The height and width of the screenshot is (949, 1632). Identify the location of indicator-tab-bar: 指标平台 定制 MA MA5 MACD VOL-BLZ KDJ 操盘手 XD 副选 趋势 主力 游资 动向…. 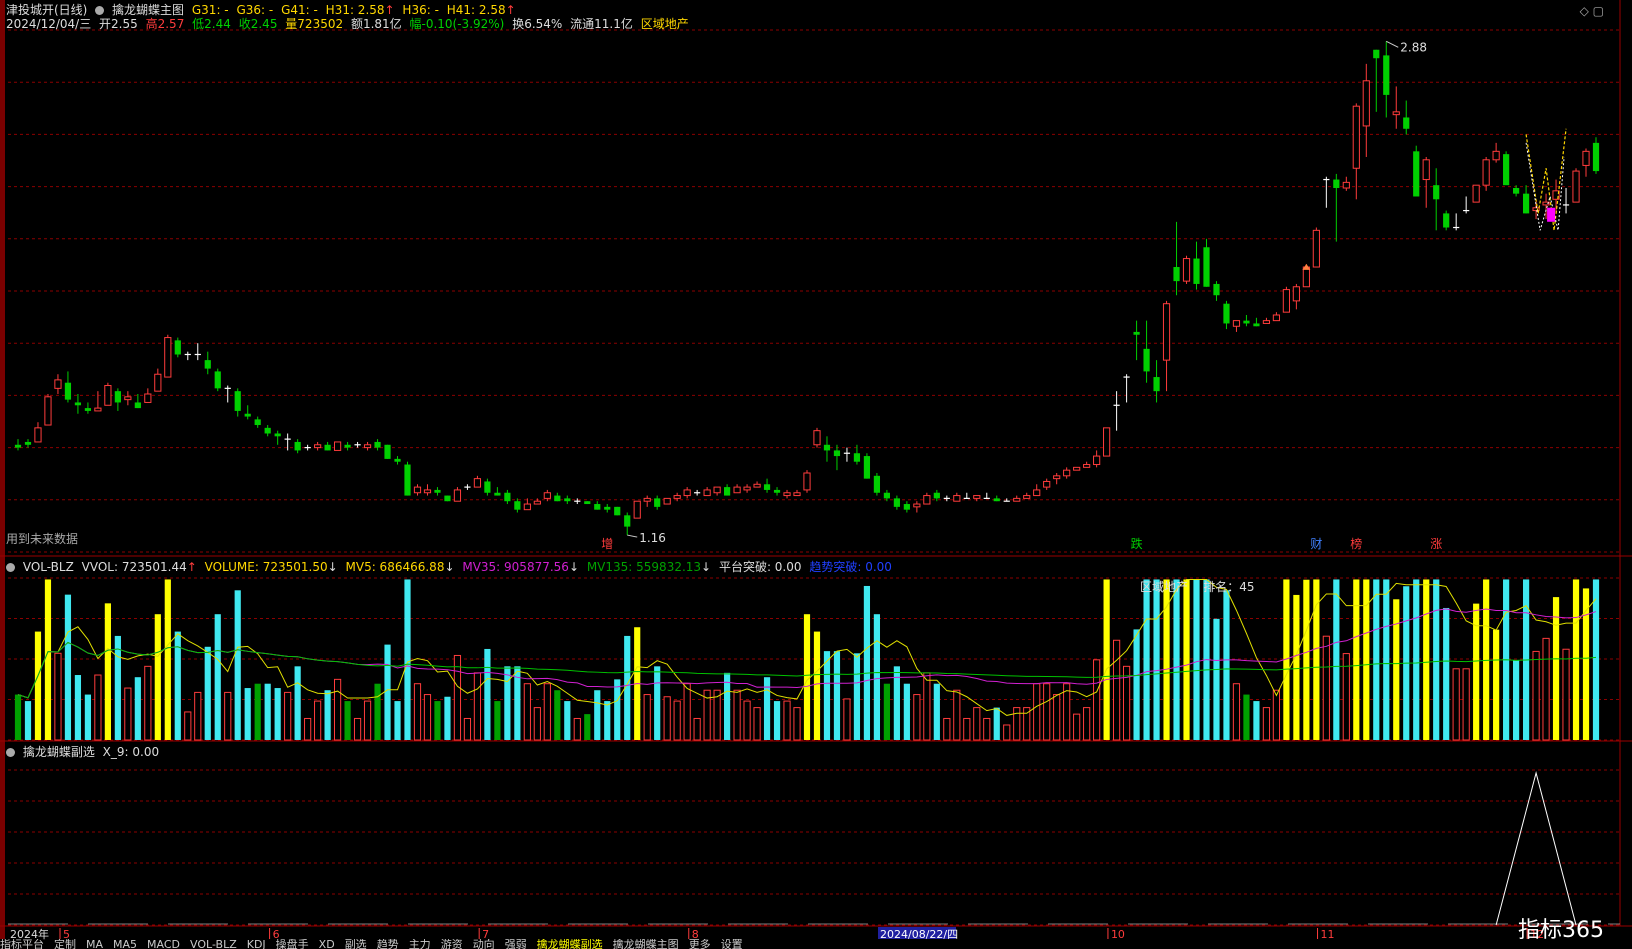
(816, 944).